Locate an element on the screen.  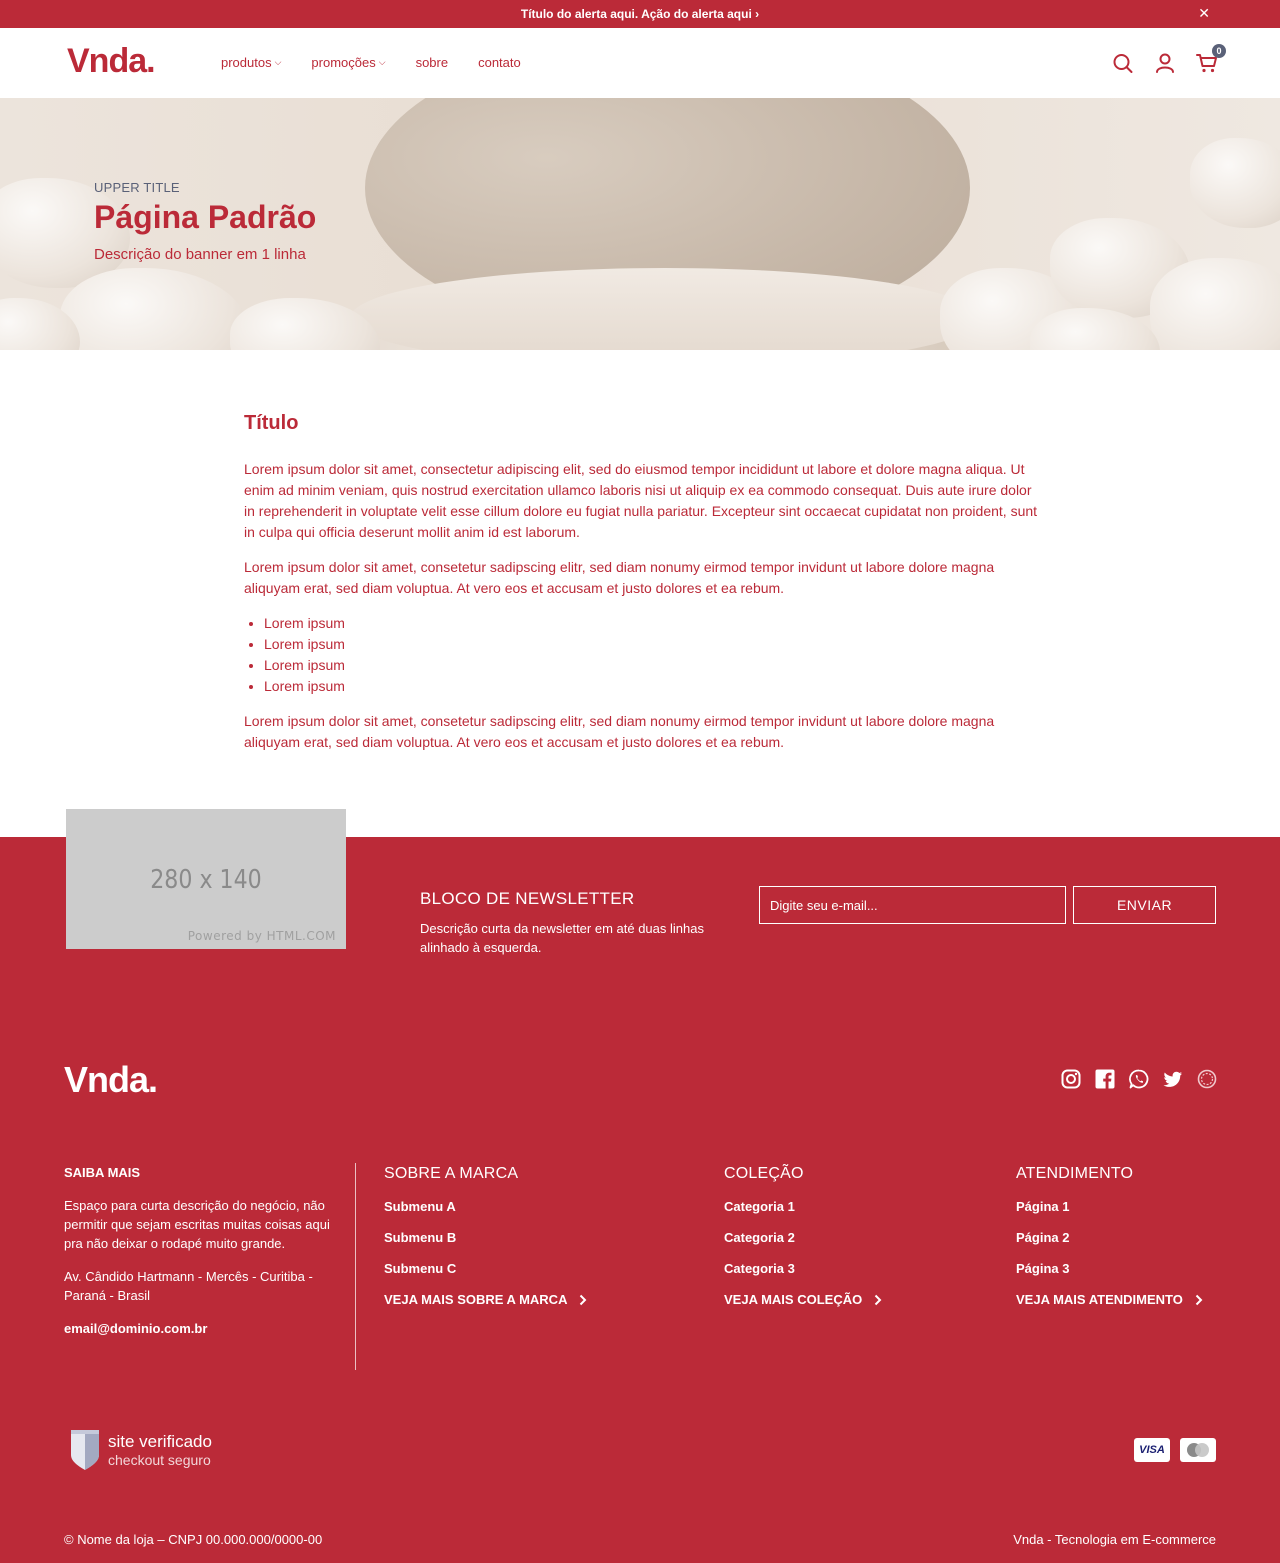
footer-link: Categoria 1 is located at coordinates (803, 1206).